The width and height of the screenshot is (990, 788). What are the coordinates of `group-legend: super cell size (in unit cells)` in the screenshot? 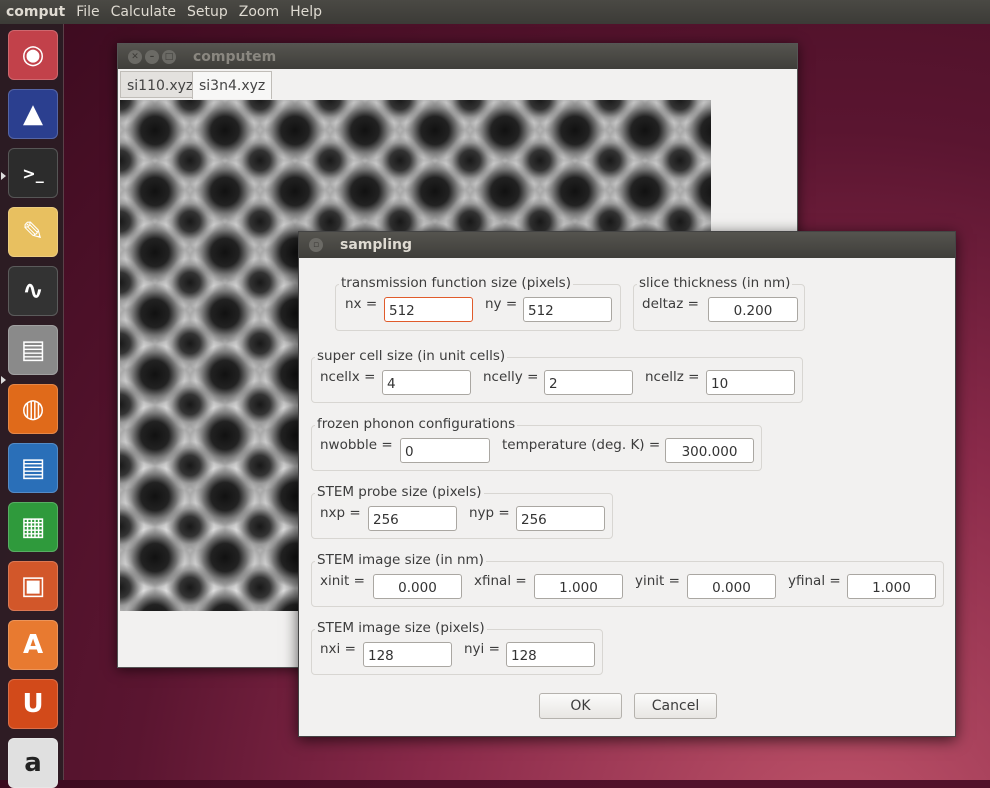 It's located at (411, 356).